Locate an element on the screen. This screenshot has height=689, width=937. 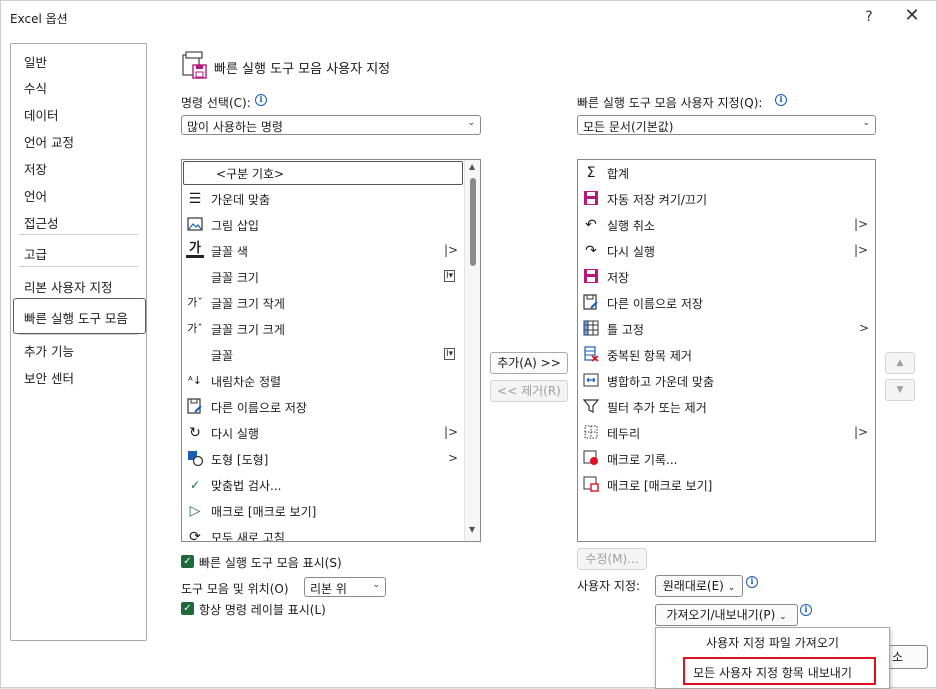
list-item: 병합하고 가운데 맞춤 is located at coordinates (726, 381).